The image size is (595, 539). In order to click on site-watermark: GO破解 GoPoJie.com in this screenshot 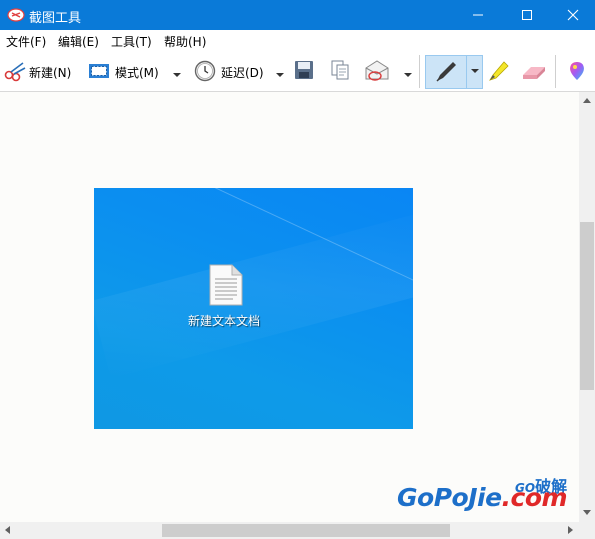, I will do `click(487, 495)`.